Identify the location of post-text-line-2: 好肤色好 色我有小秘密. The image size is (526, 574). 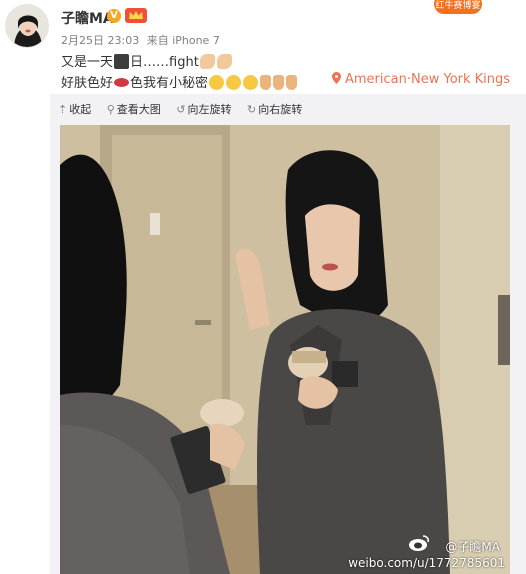
(179, 81).